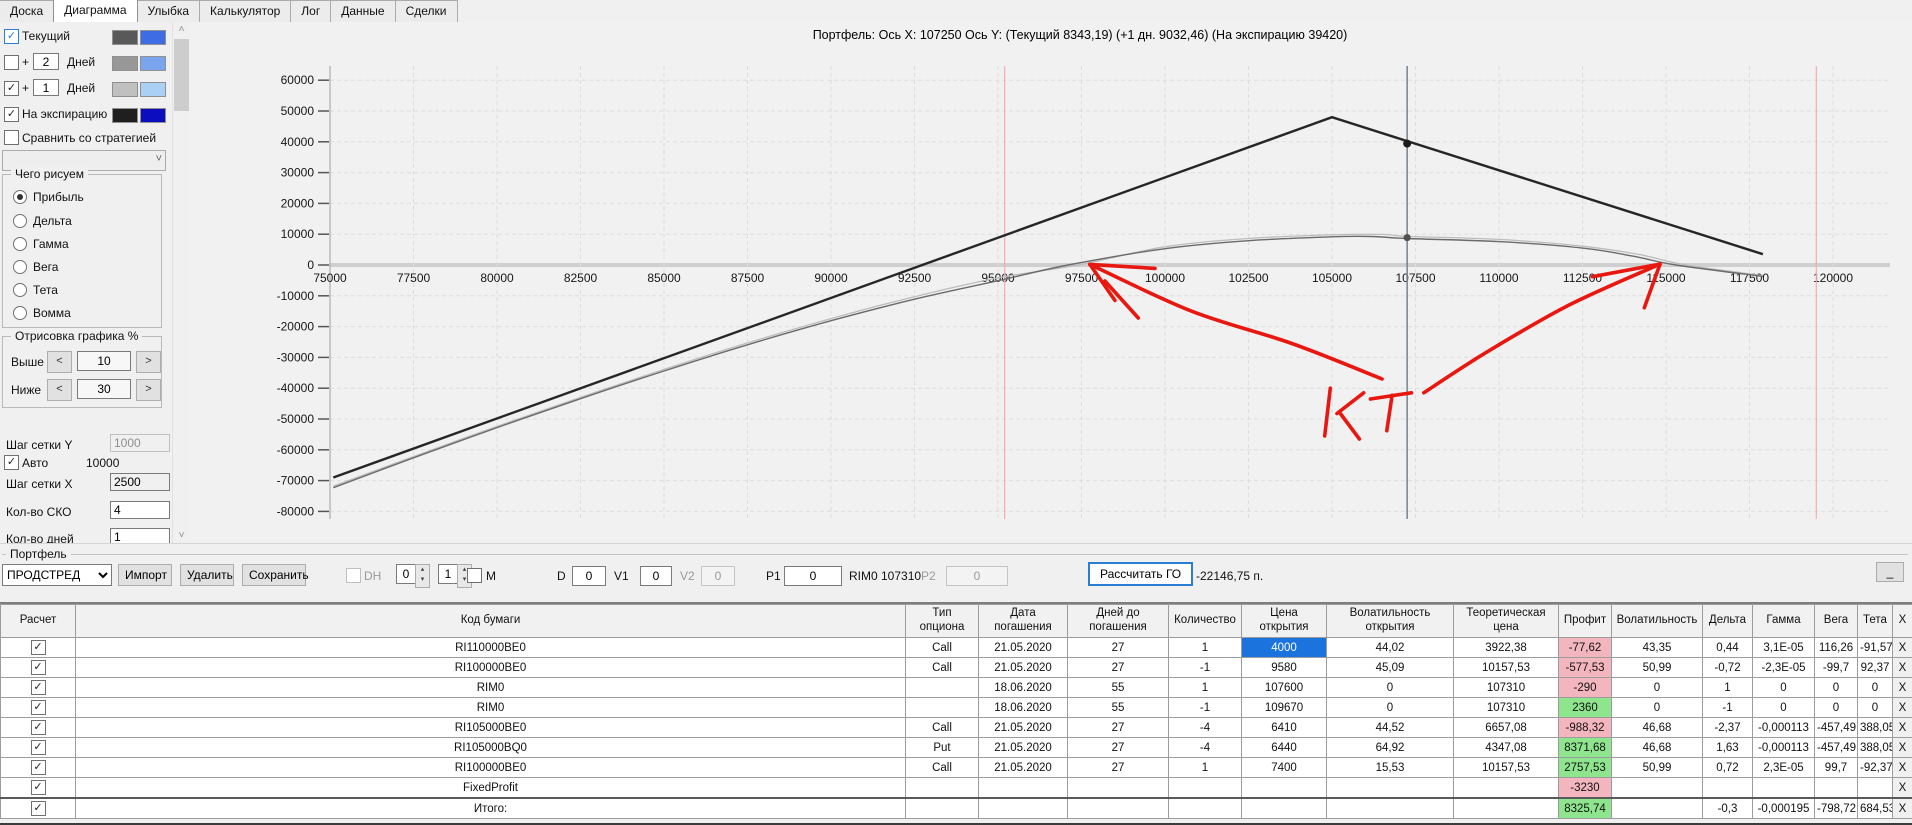  I want to click on range-above-increase-button: >, so click(148, 362).